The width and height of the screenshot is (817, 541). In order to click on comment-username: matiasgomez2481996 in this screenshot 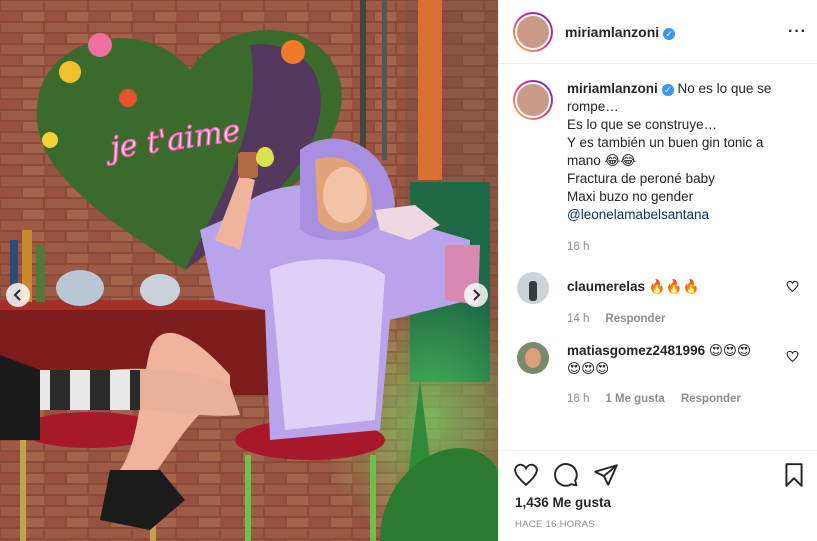, I will do `click(636, 350)`.